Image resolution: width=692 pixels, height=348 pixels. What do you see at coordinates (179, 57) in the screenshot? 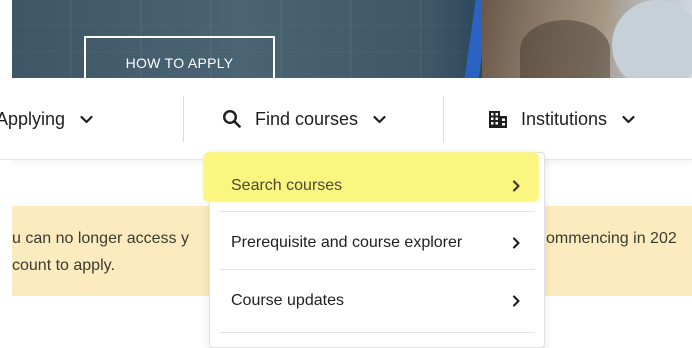
I see `how-to-apply-button: HOW TO APPLY` at bounding box center [179, 57].